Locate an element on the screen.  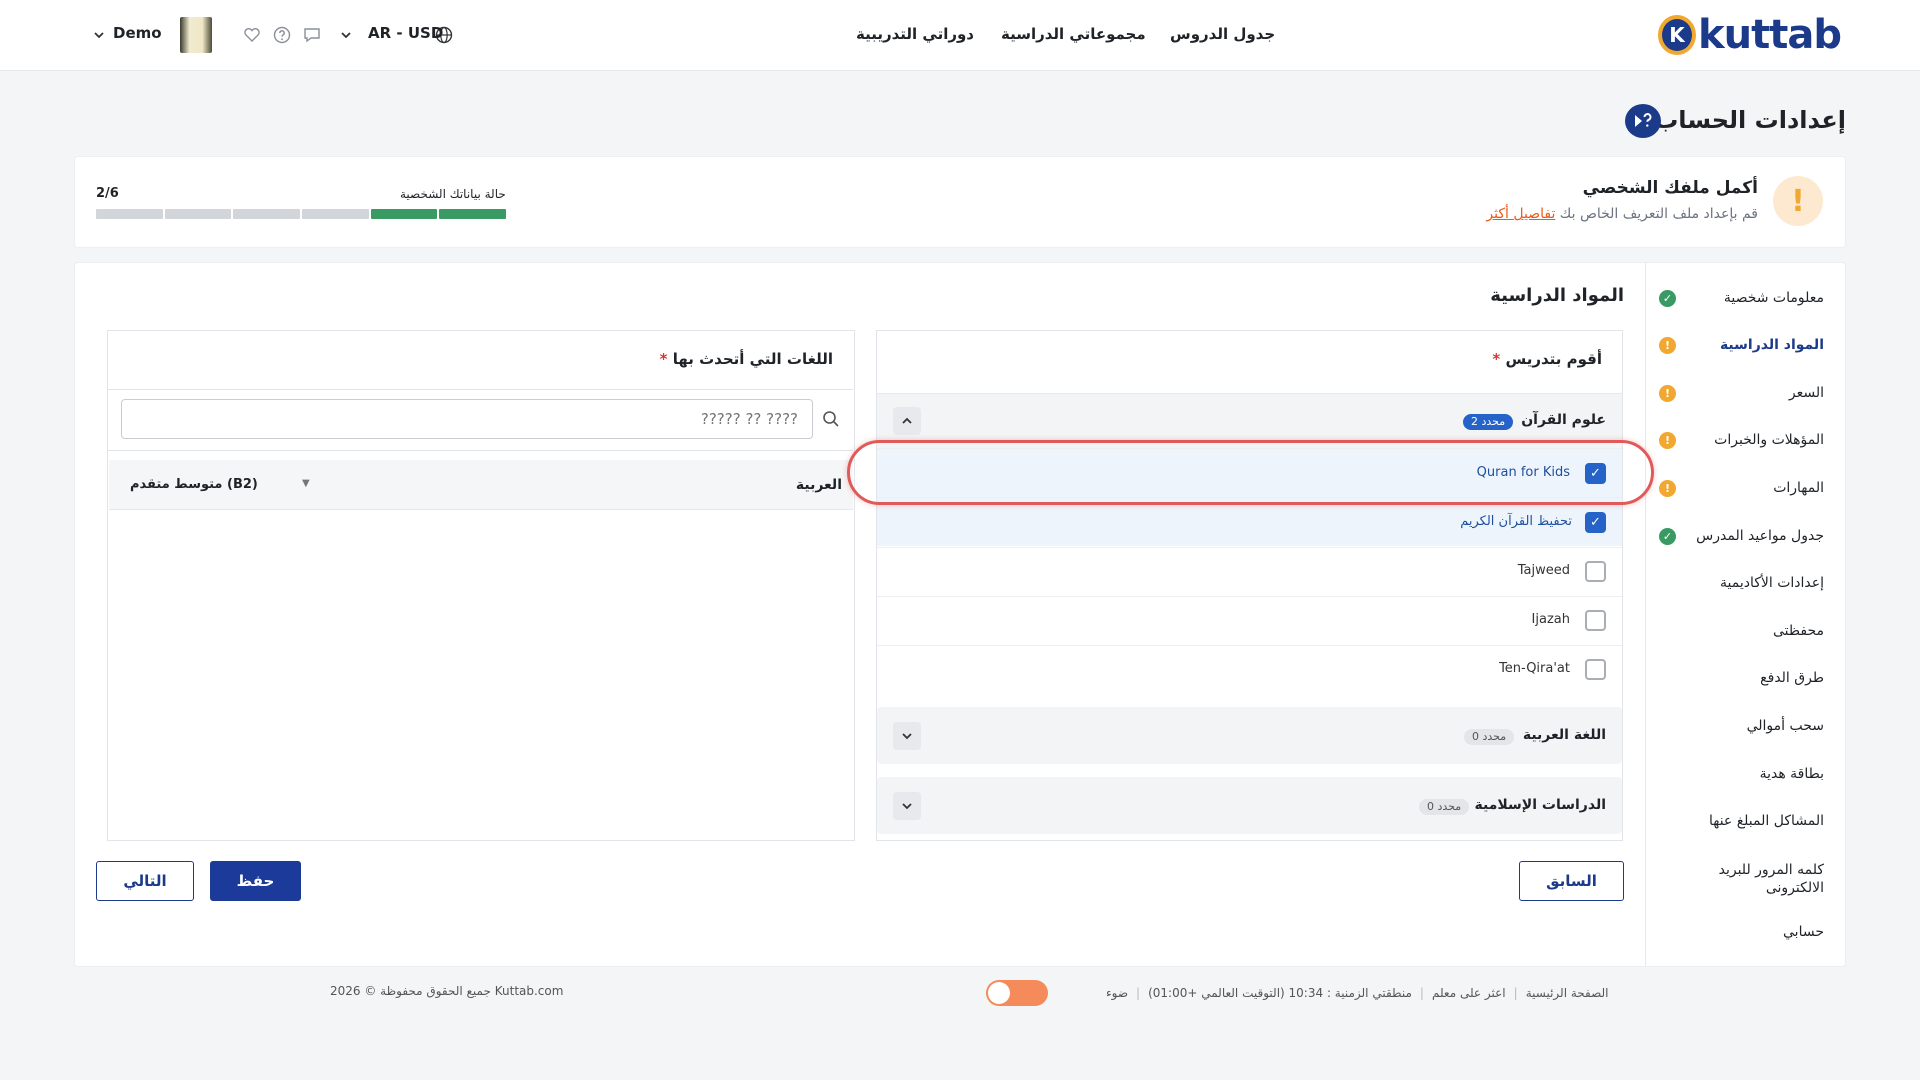
logo-mark: K is located at coordinates (1677, 35).